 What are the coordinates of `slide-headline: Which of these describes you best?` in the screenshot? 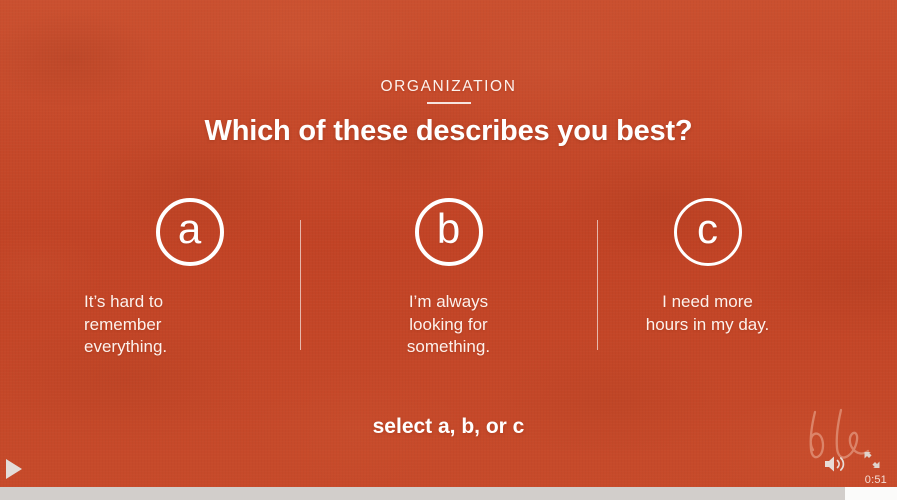 It's located at (448, 131).